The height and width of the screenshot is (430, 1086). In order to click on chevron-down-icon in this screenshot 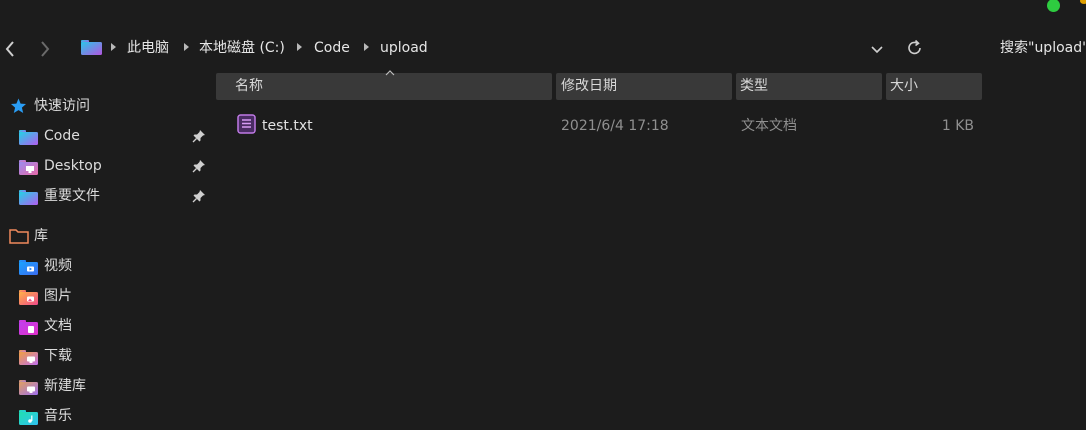, I will do `click(877, 50)`.